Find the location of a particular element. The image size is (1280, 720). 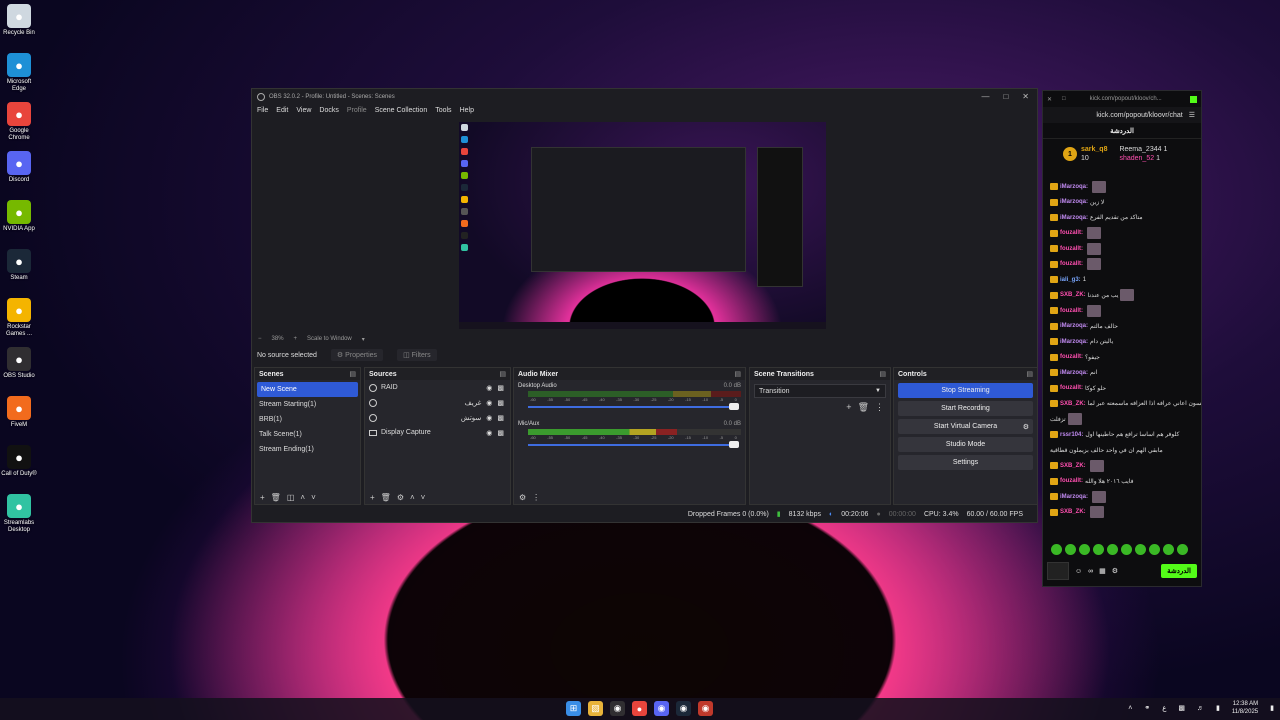

leader-name: Reema_2344 is located at coordinates (1140, 149).